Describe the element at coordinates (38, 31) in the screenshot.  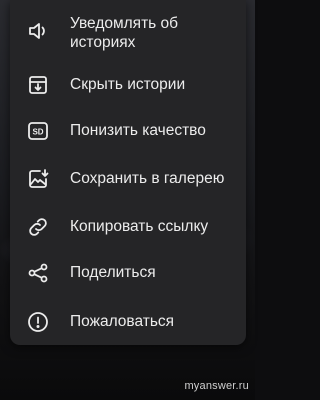
I see `speaker-icon` at that location.